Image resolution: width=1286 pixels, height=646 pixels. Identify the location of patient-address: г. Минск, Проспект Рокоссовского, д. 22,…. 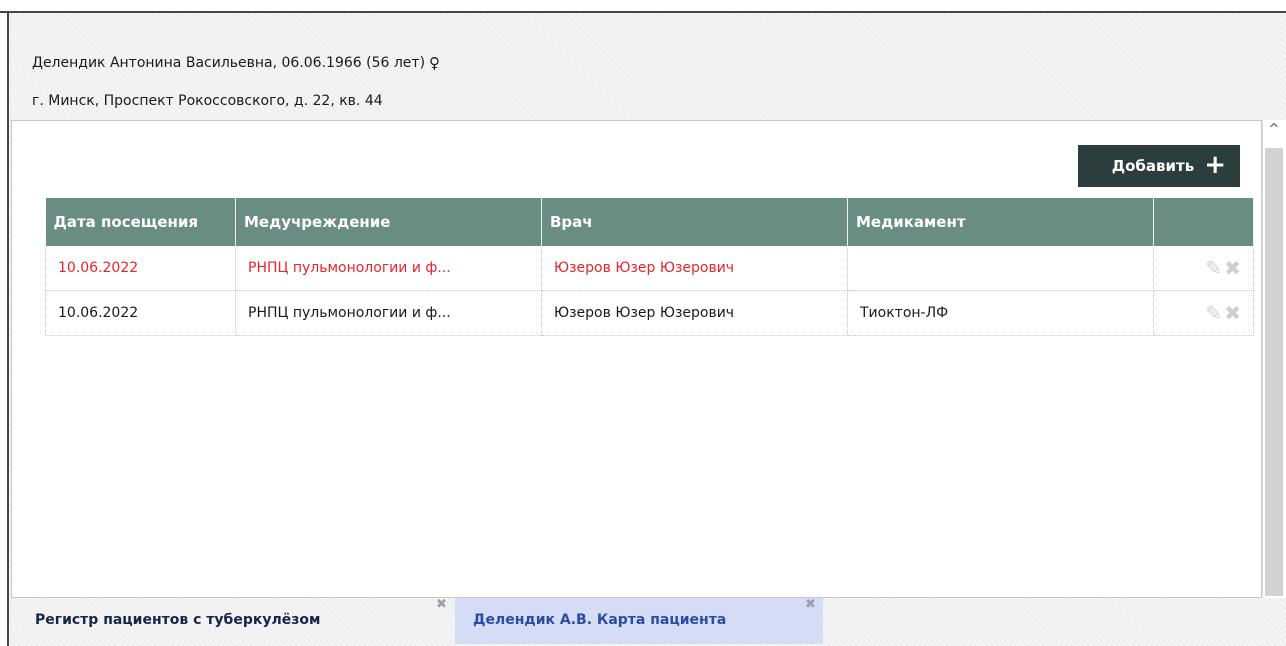
(207, 101).